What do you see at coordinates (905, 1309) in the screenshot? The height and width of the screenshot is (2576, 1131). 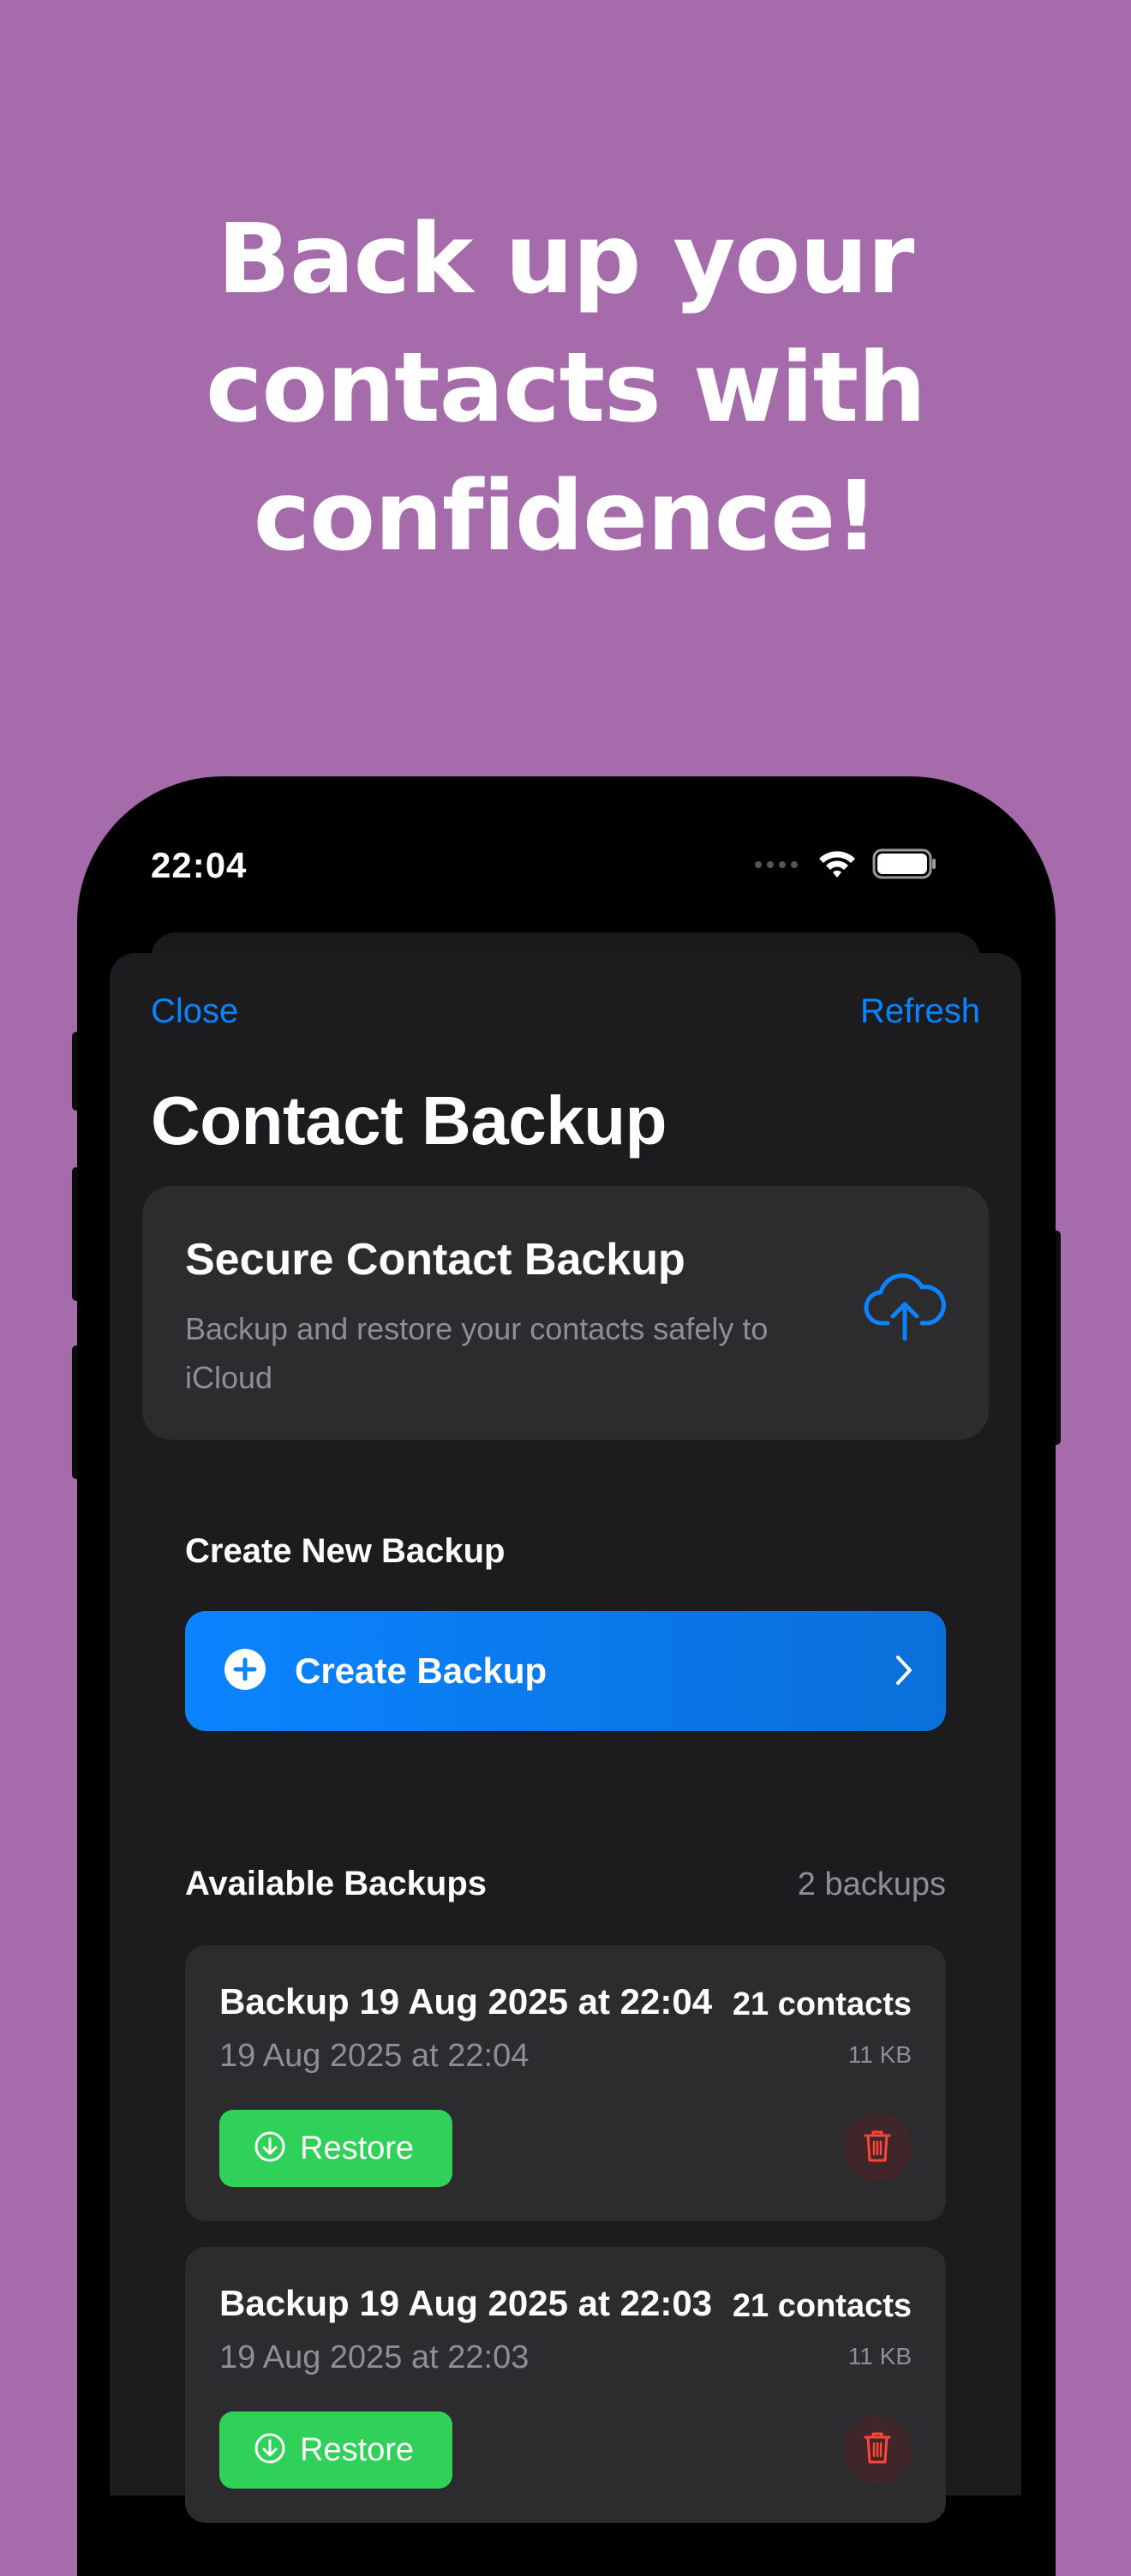 I see `cloud-upload-icon` at bounding box center [905, 1309].